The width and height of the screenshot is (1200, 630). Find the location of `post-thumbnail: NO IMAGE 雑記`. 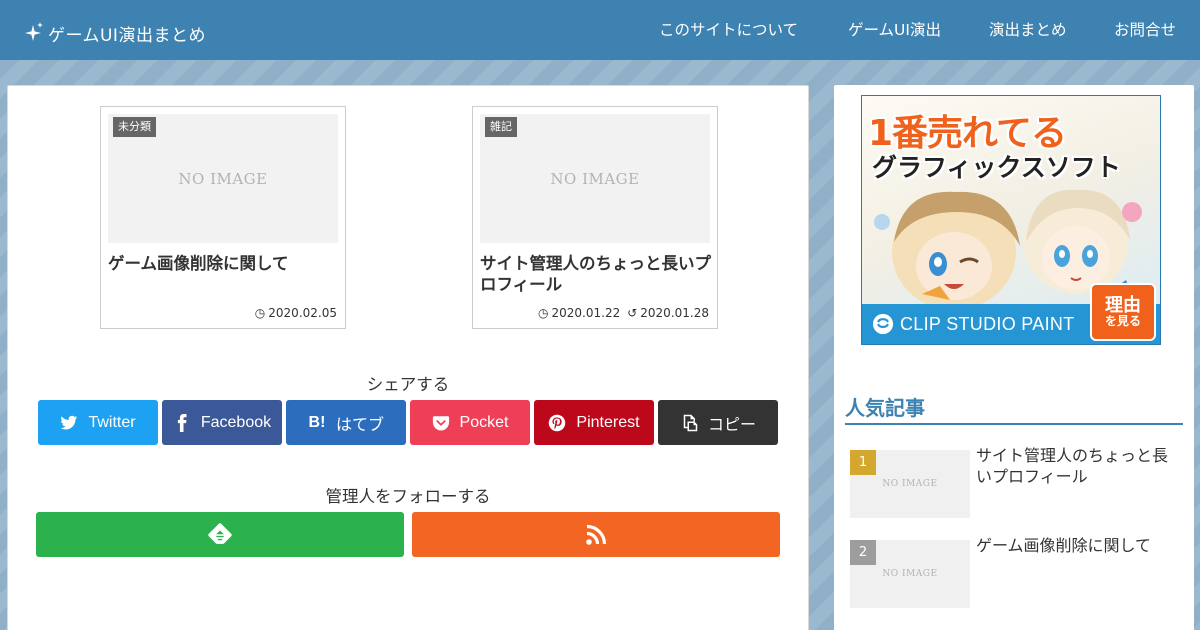

post-thumbnail: NO IMAGE 雑記 is located at coordinates (595, 178).